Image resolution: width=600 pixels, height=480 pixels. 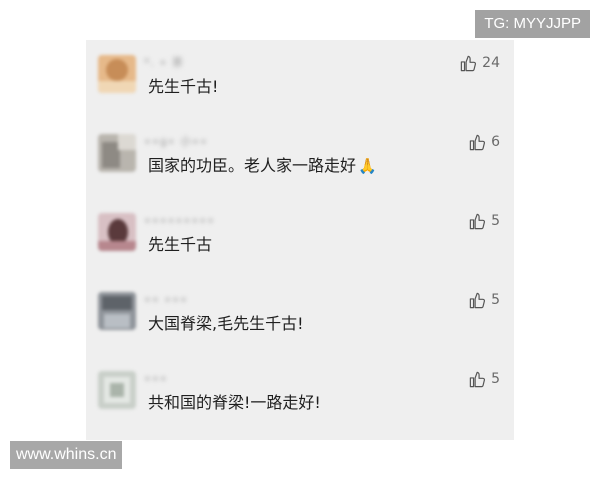 What do you see at coordinates (367, 166) in the screenshot?
I see `pray-emoji: 🙏` at bounding box center [367, 166].